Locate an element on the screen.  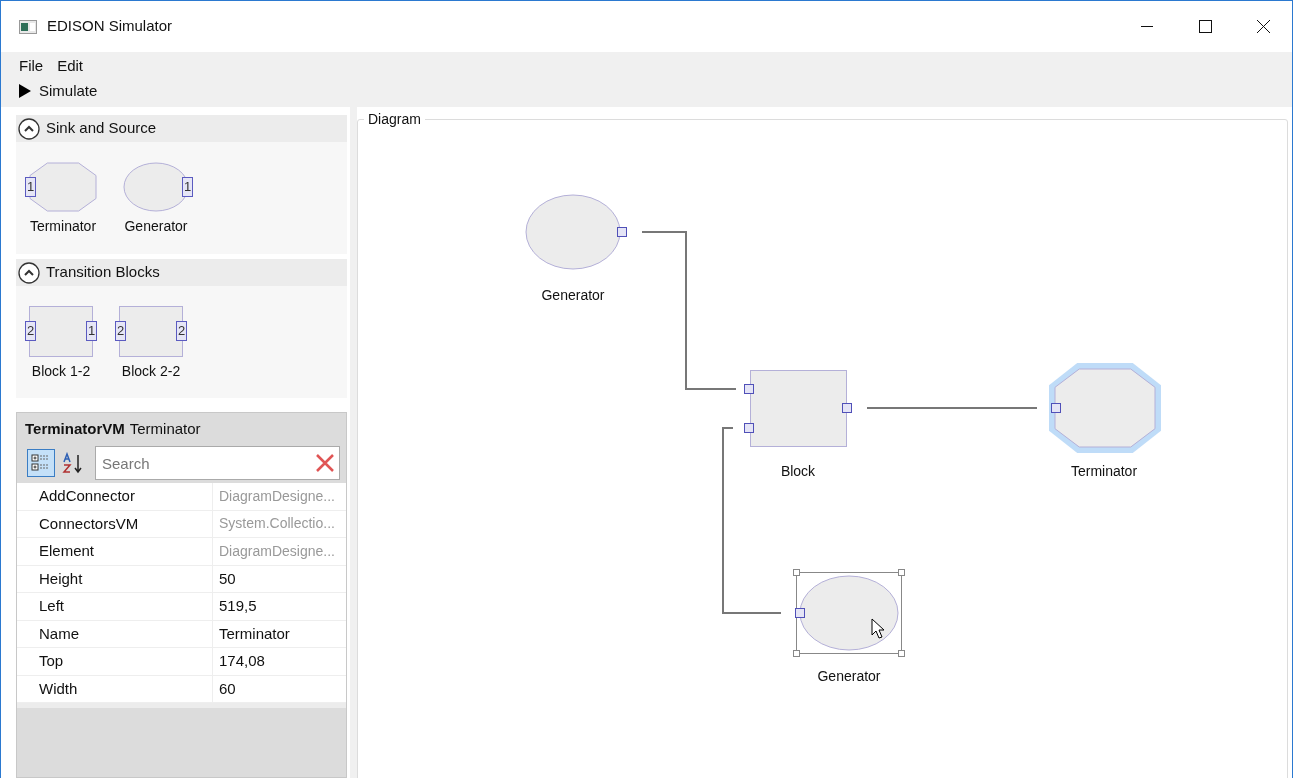
close-icon is located at coordinates (1263, 26).